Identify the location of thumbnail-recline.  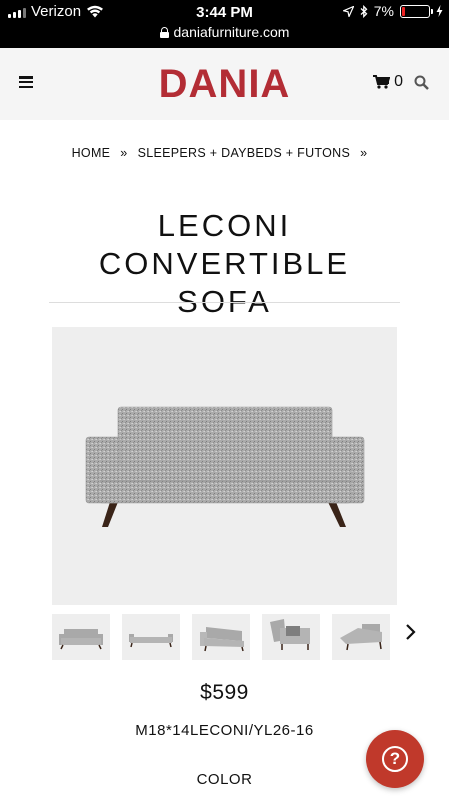
(361, 637).